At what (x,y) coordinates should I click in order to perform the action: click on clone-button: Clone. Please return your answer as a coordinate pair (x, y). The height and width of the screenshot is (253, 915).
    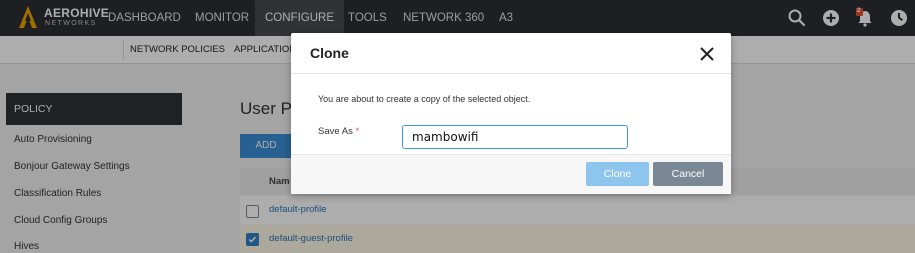
    Looking at the image, I should click on (617, 174).